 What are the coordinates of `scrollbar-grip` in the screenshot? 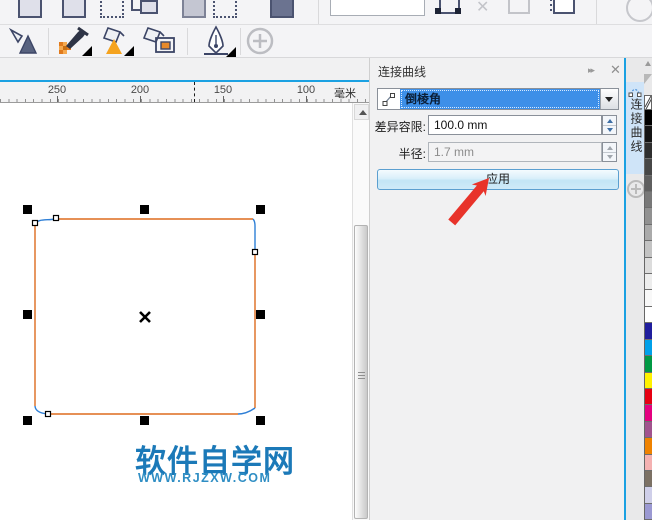 It's located at (361, 376).